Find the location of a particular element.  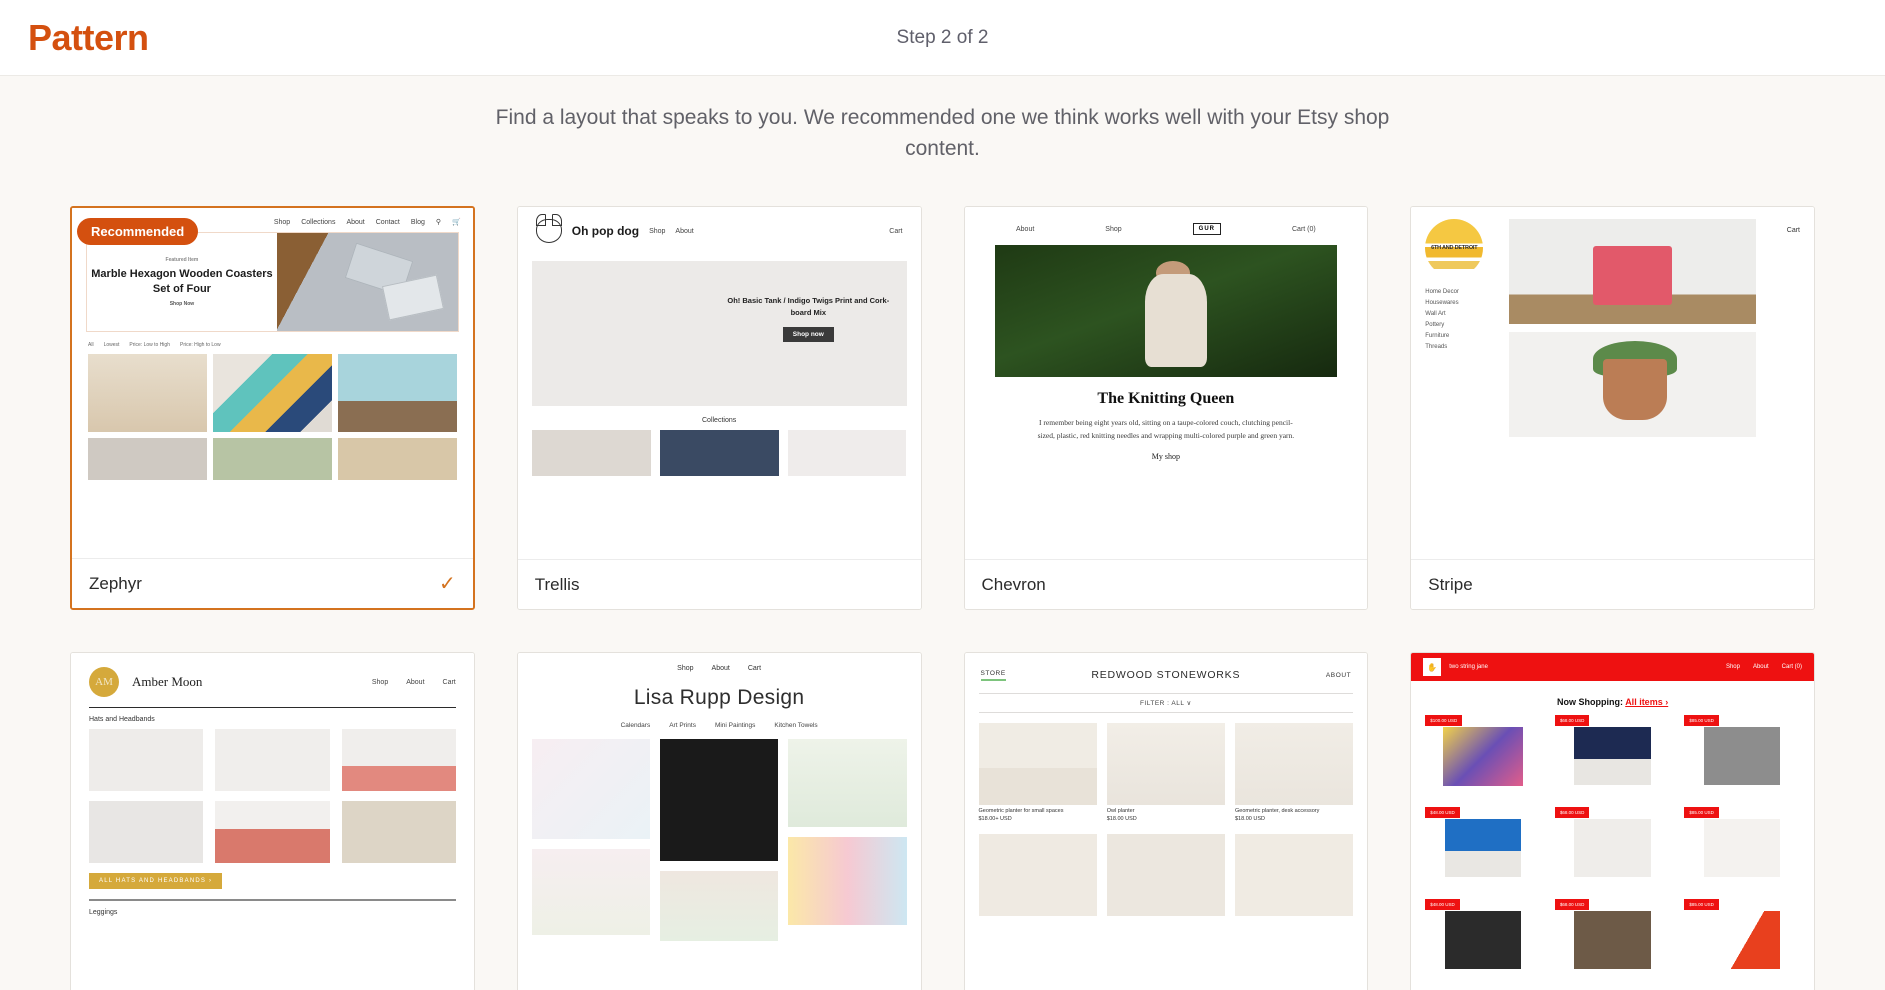

category-kitchen-towels: Kitchen Towels is located at coordinates (796, 726).